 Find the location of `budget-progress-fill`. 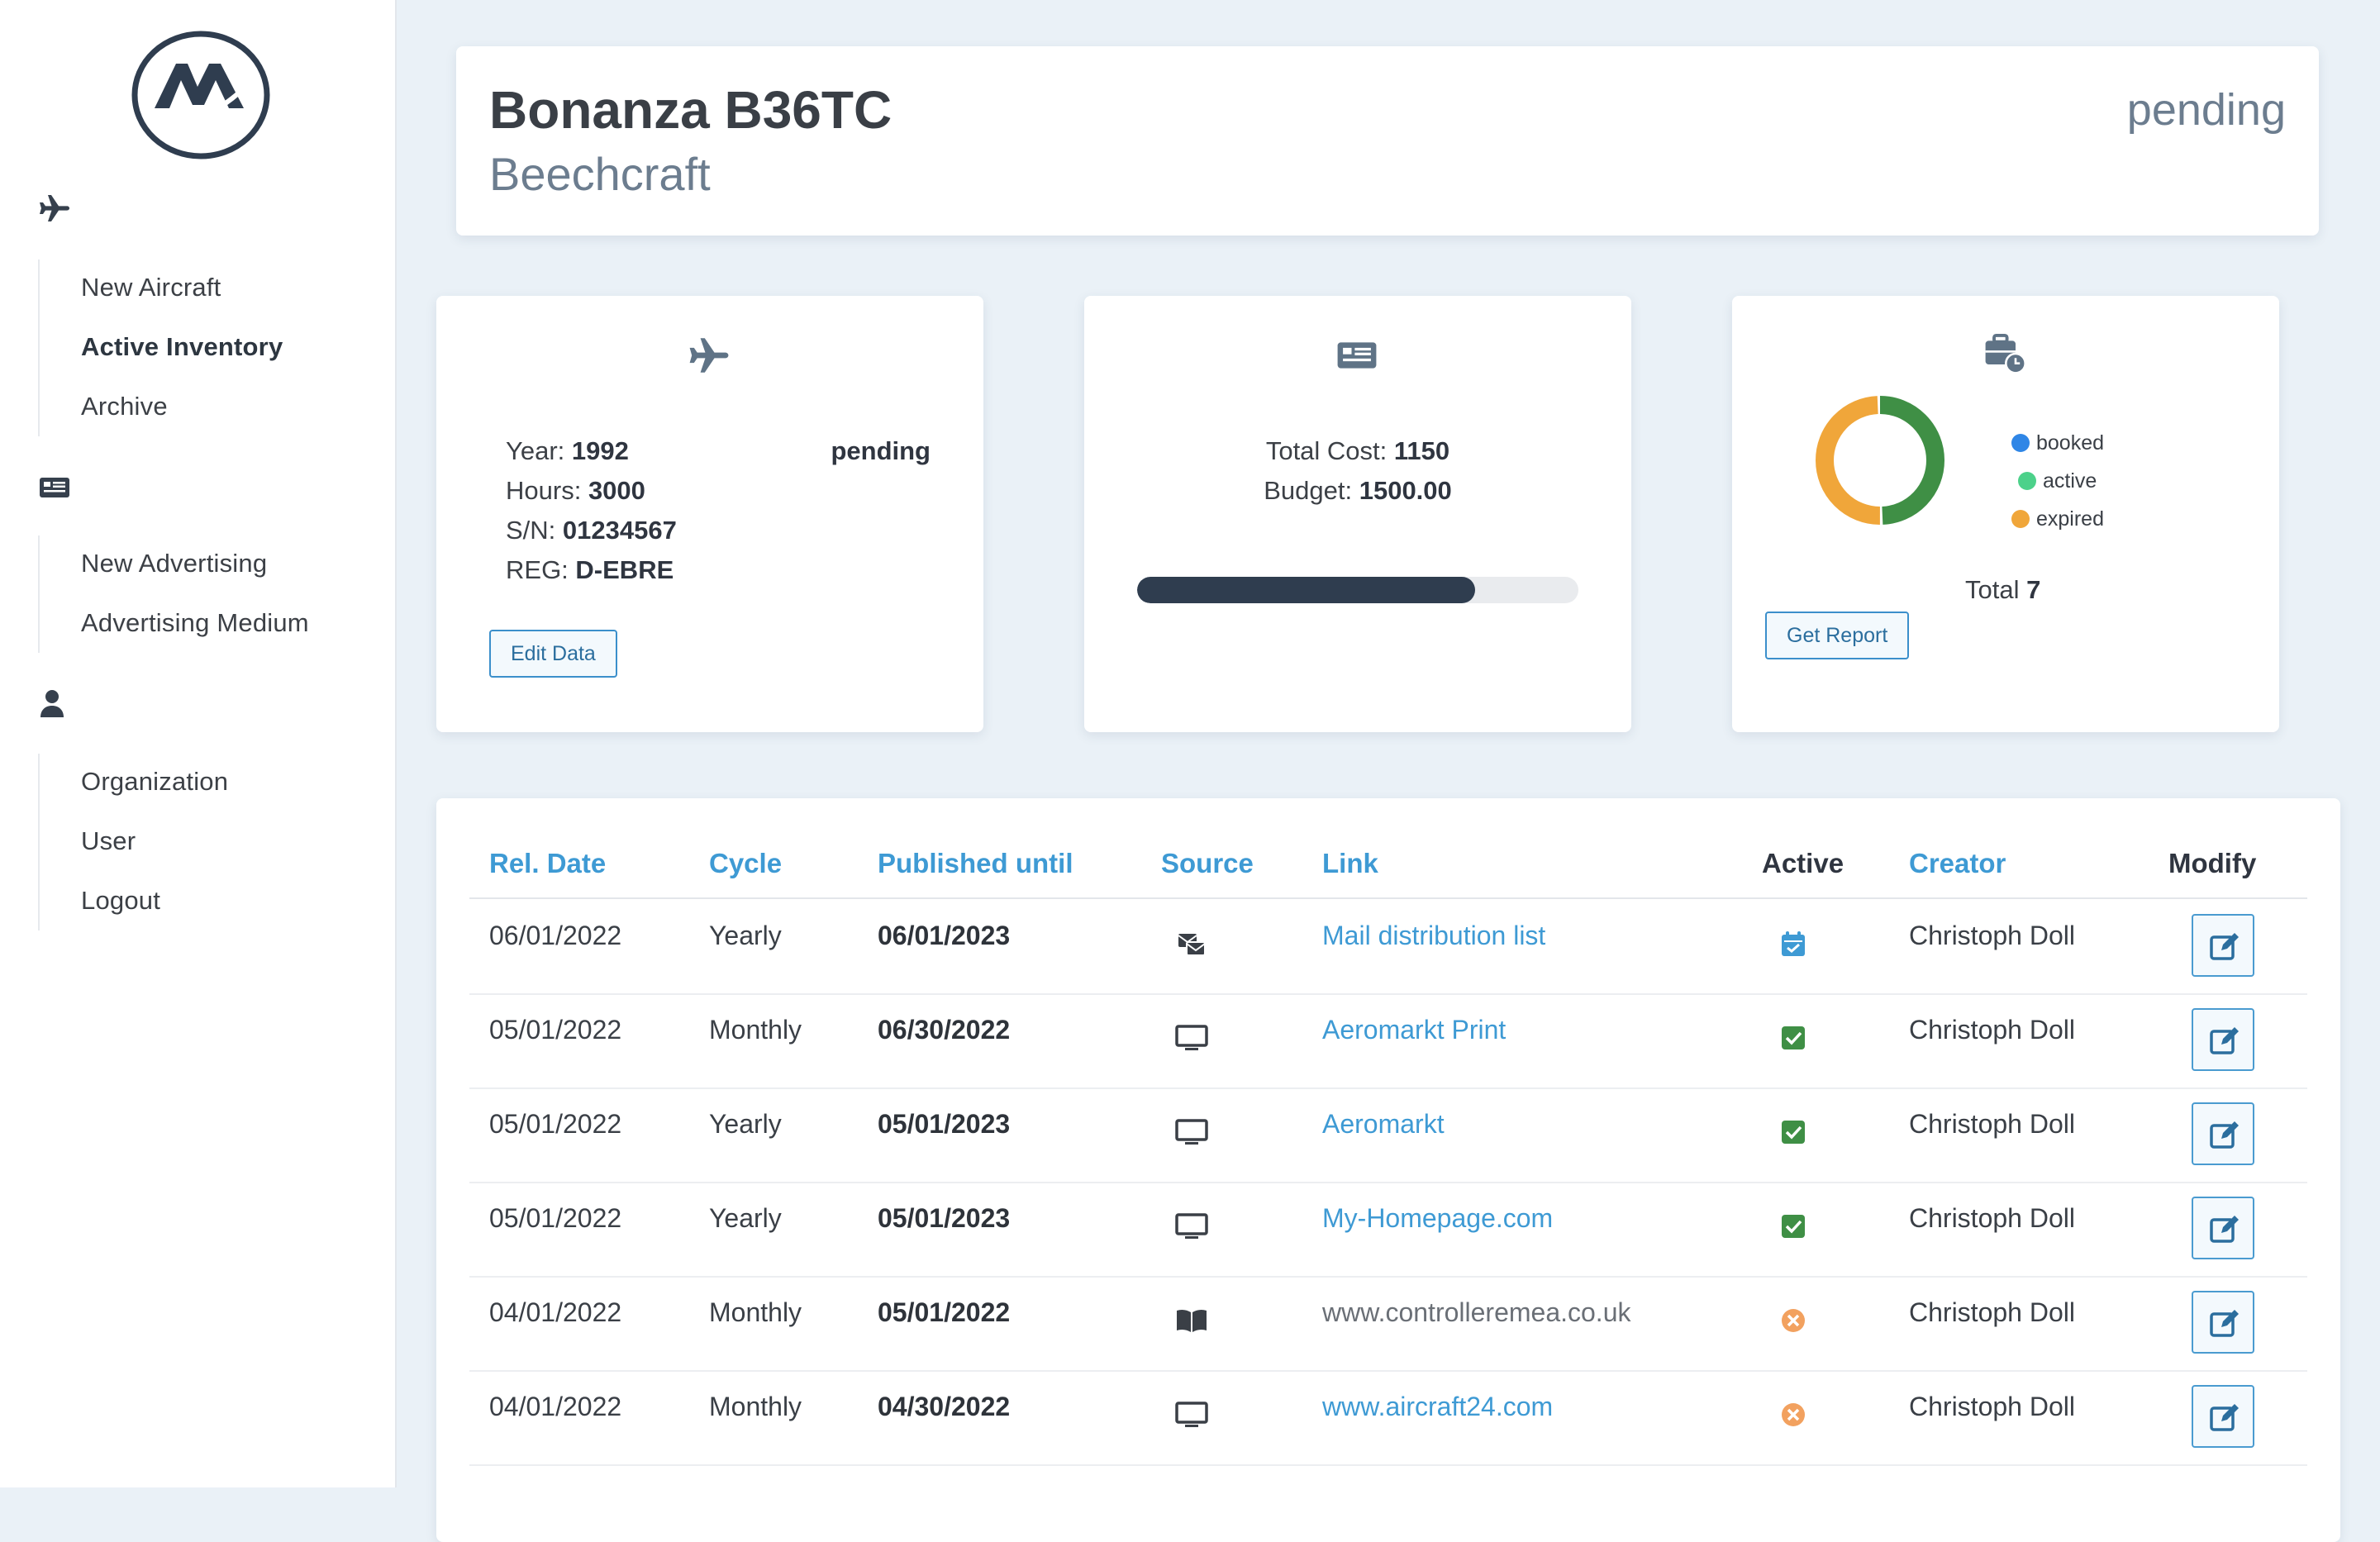

budget-progress-fill is located at coordinates (1306, 590).